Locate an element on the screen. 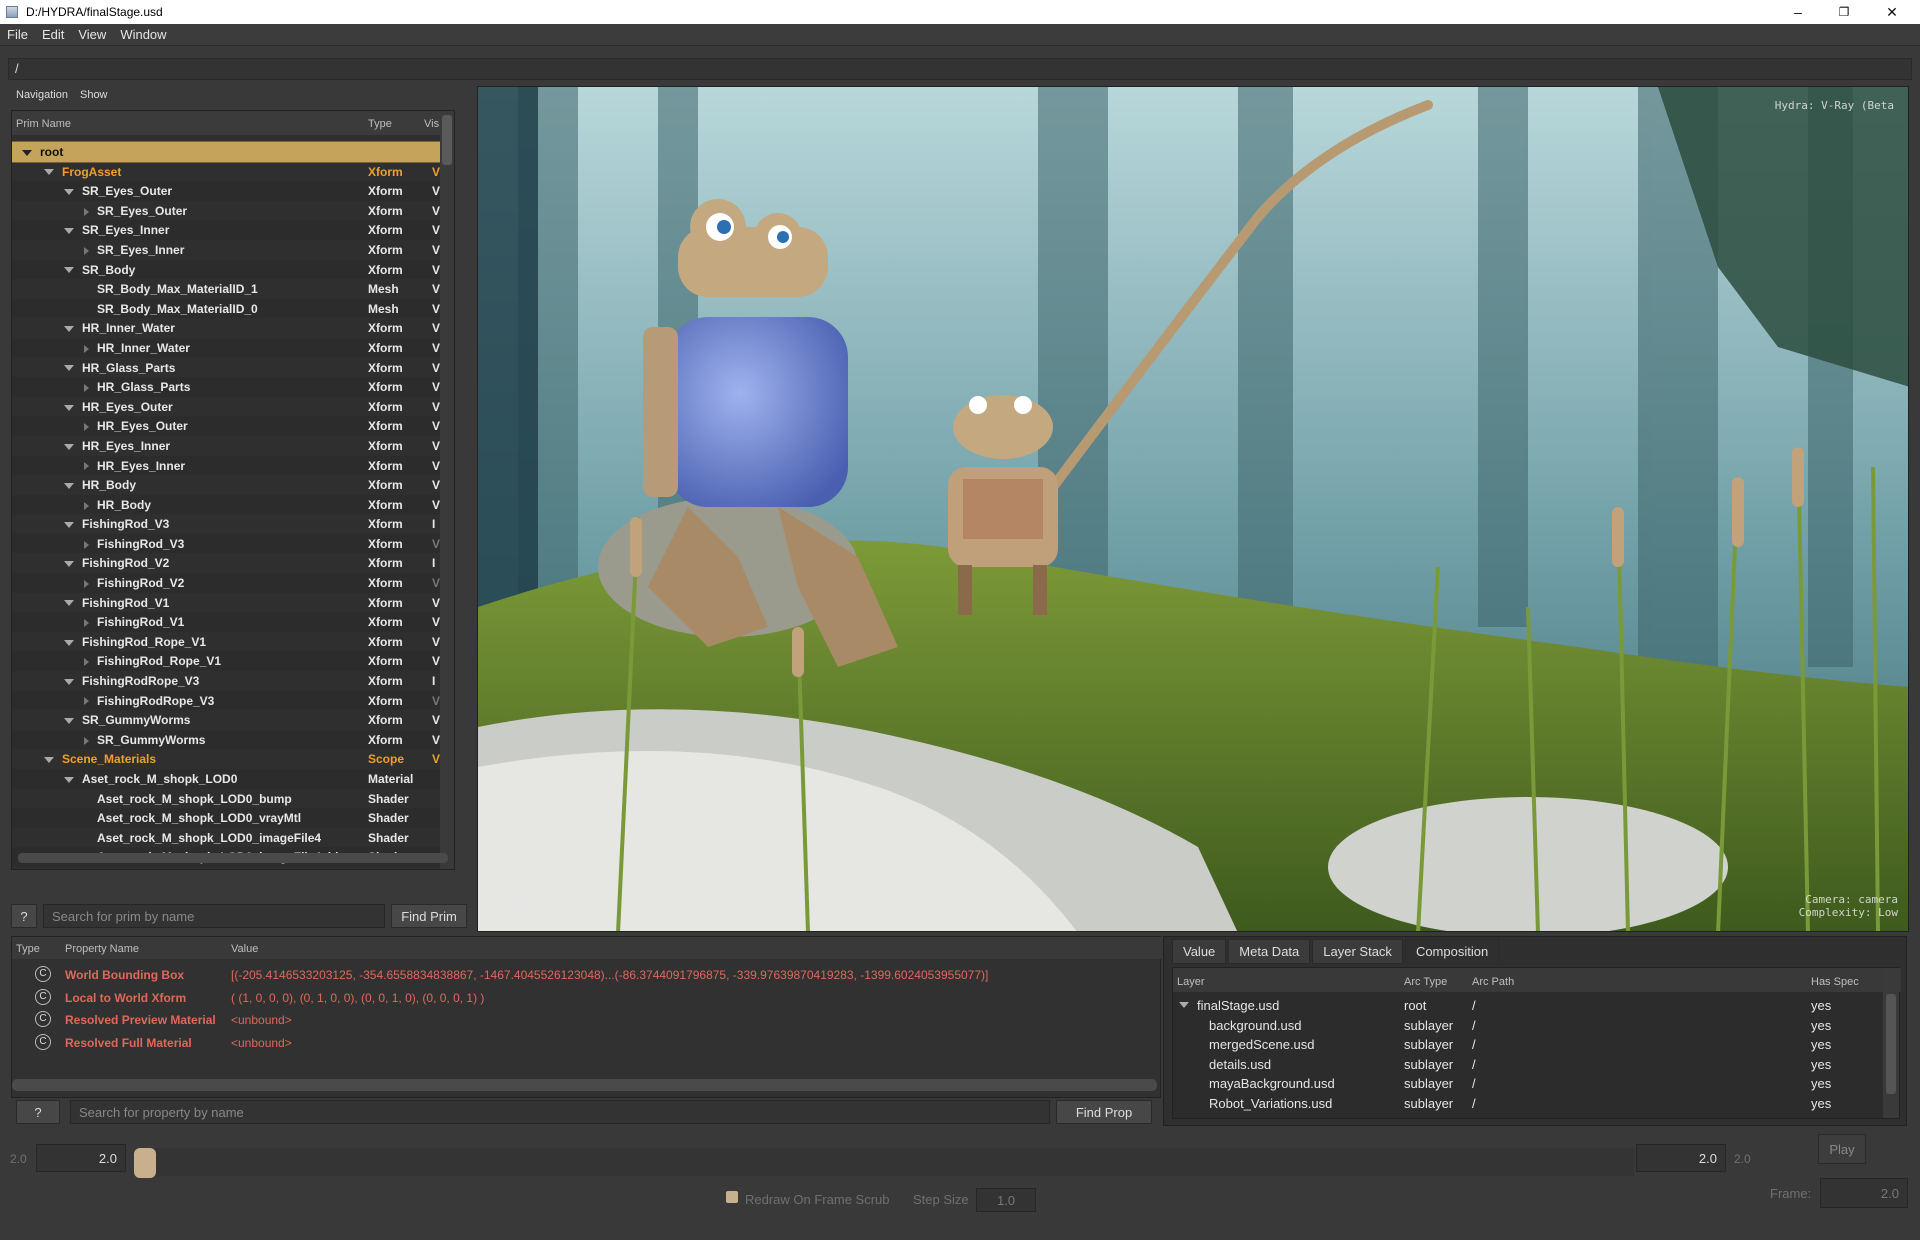 The width and height of the screenshot is (1920, 1240). prim-search-input: Search for prim by name is located at coordinates (214, 916).